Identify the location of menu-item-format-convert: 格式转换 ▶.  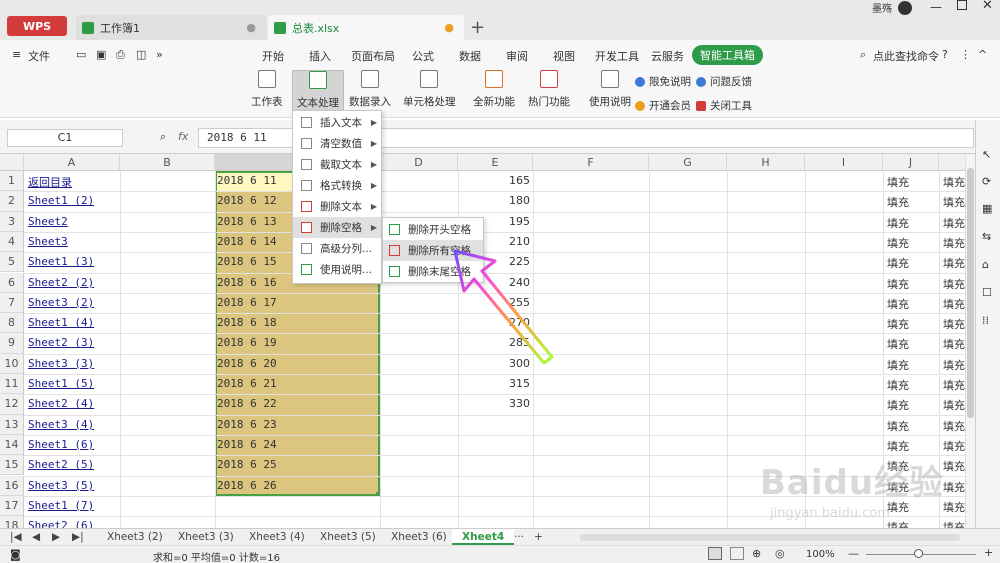
(337, 185).